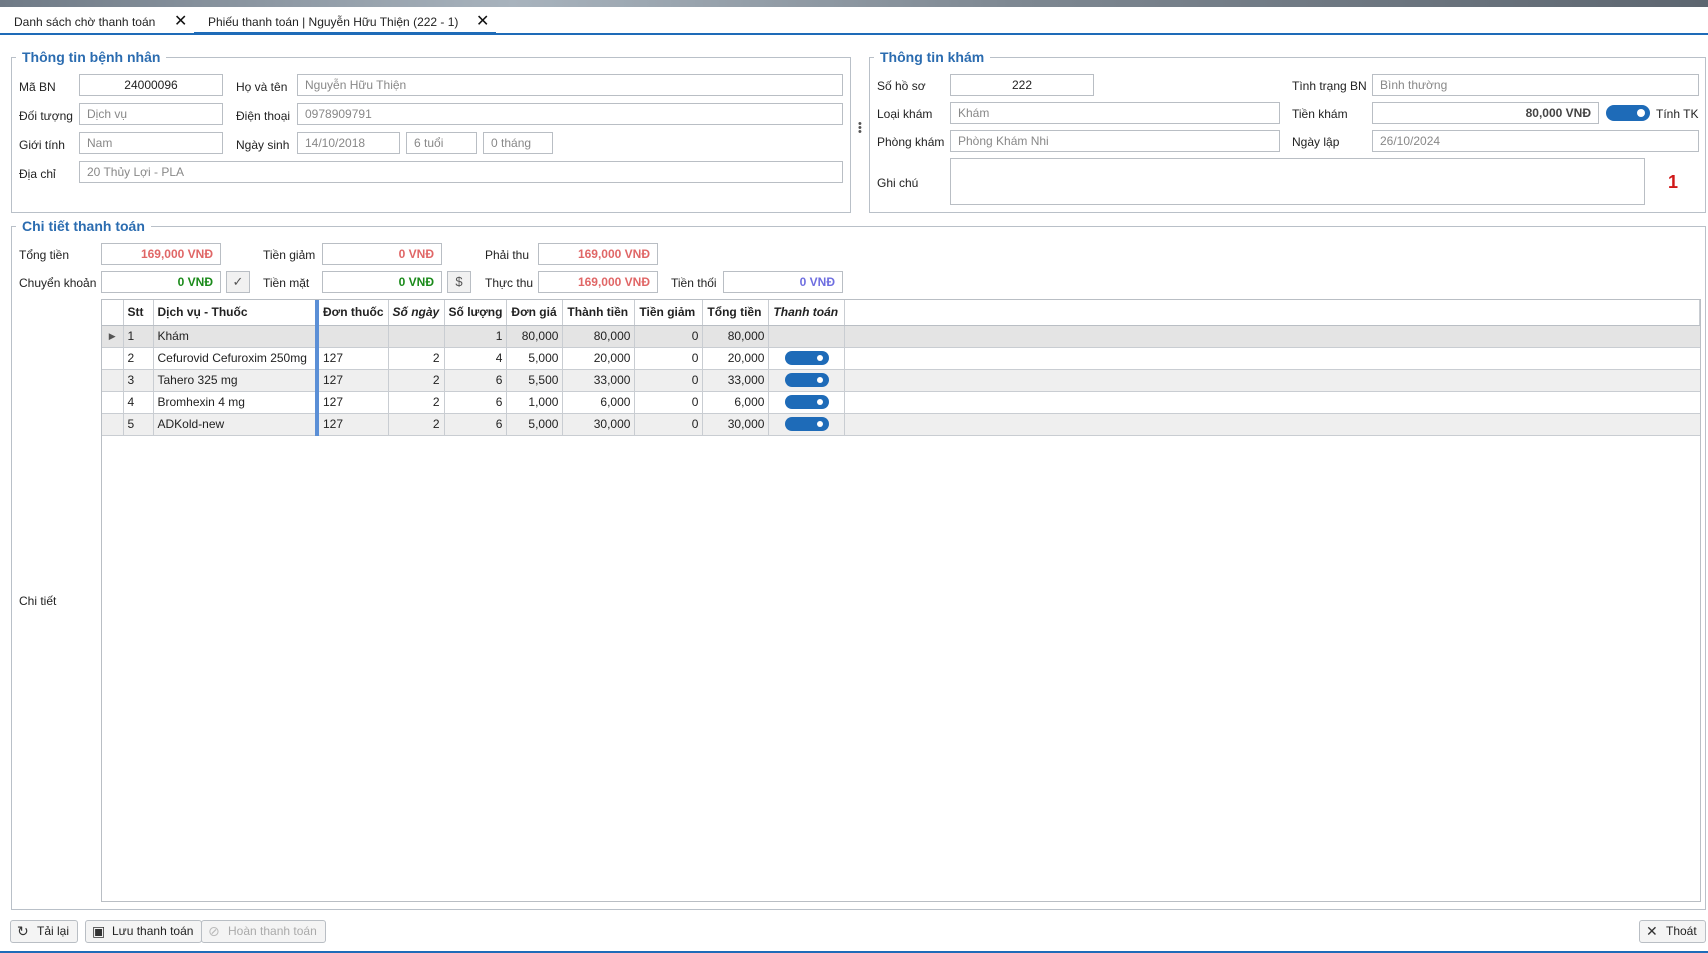 The image size is (1708, 953). I want to click on col-header-quantity: Số lượng, so click(476, 313).